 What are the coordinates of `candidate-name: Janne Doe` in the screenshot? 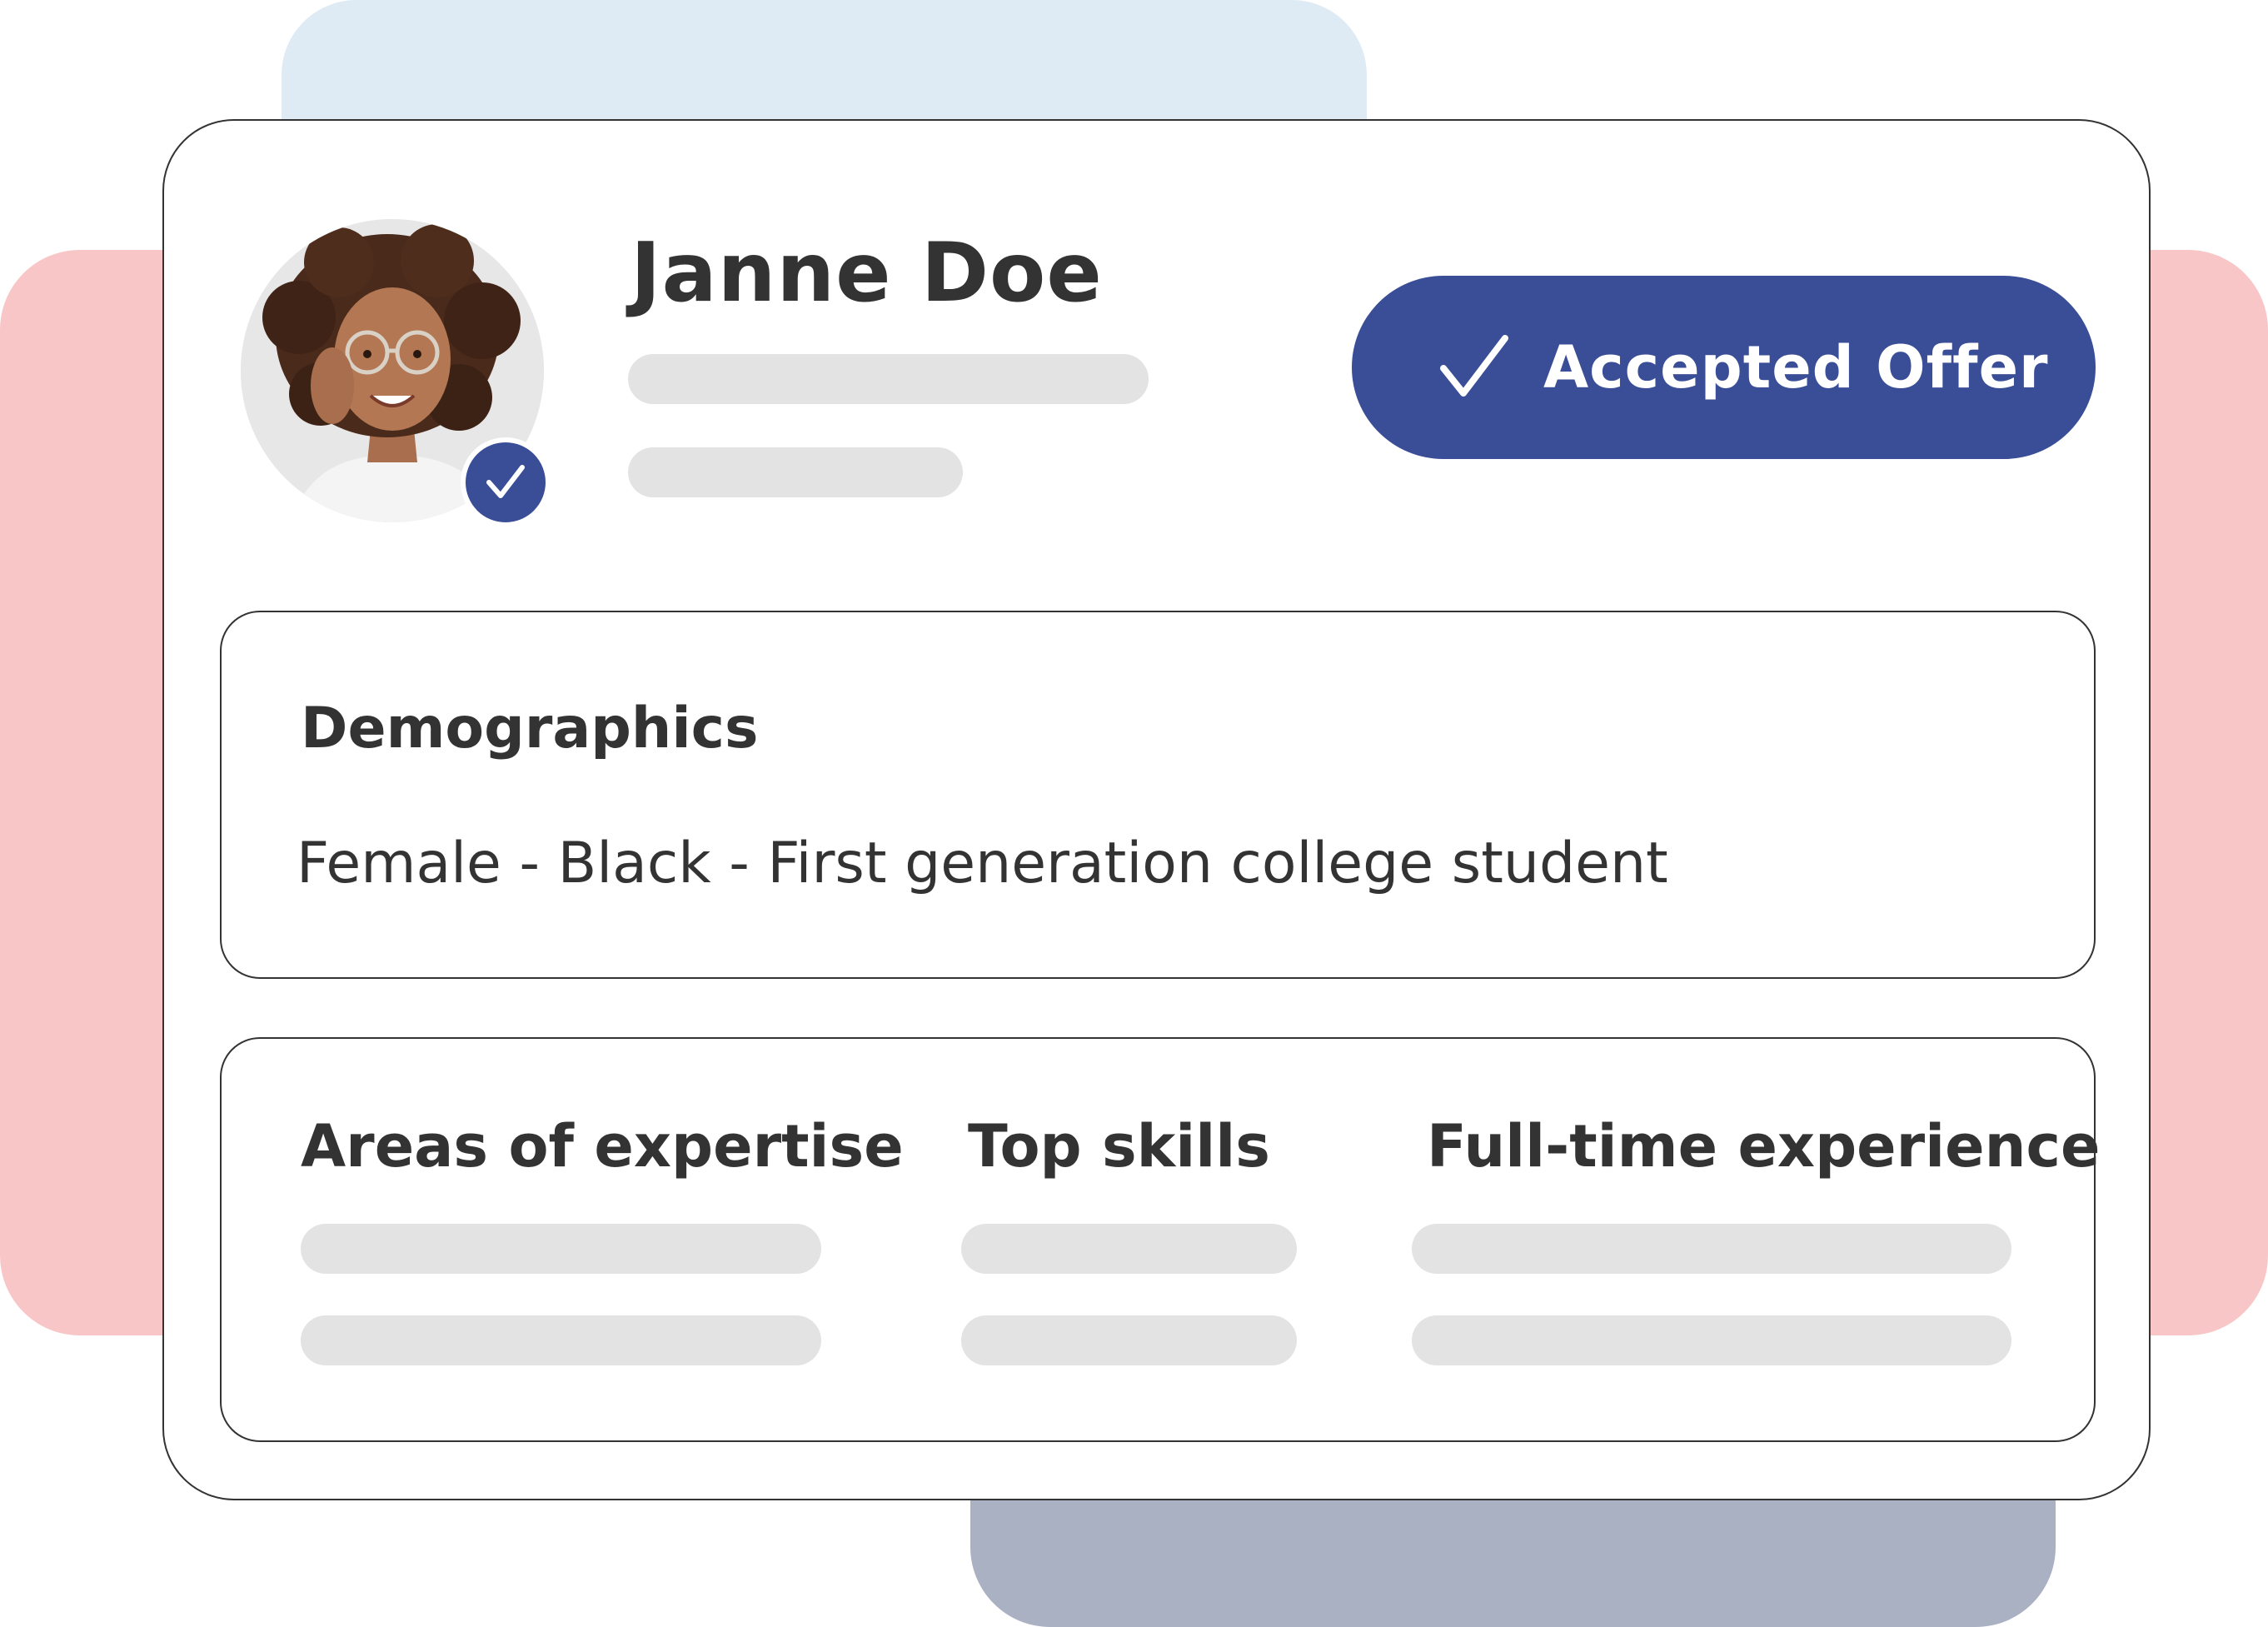 It's located at (867, 273).